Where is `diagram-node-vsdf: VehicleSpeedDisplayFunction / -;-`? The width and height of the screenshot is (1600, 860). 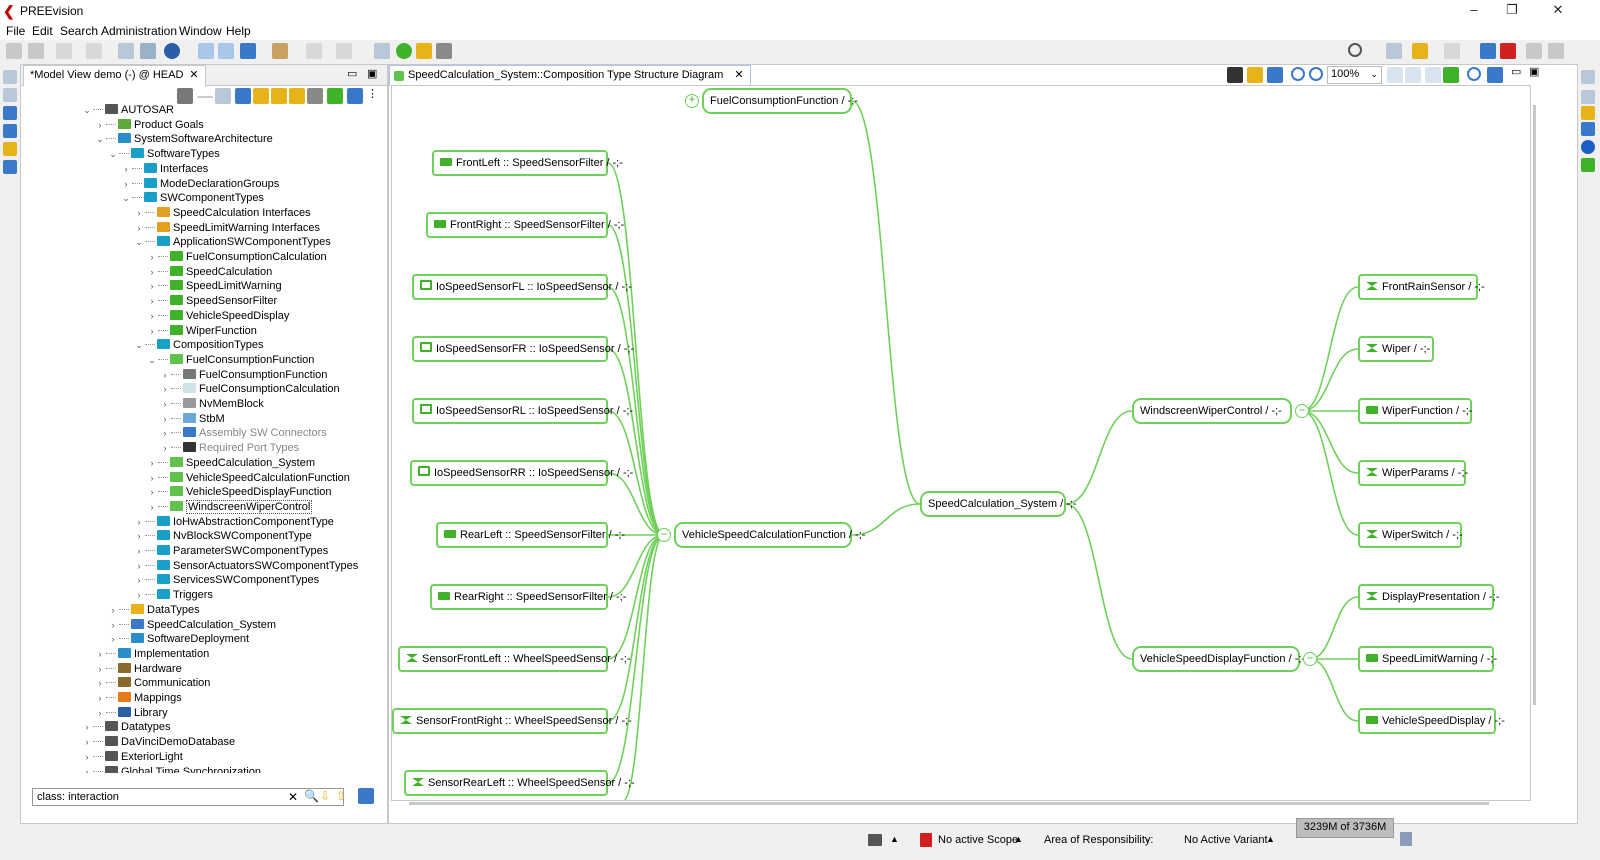
diagram-node-vsdf: VehicleSpeedDisplayFunction / -;- is located at coordinates (1218, 659).